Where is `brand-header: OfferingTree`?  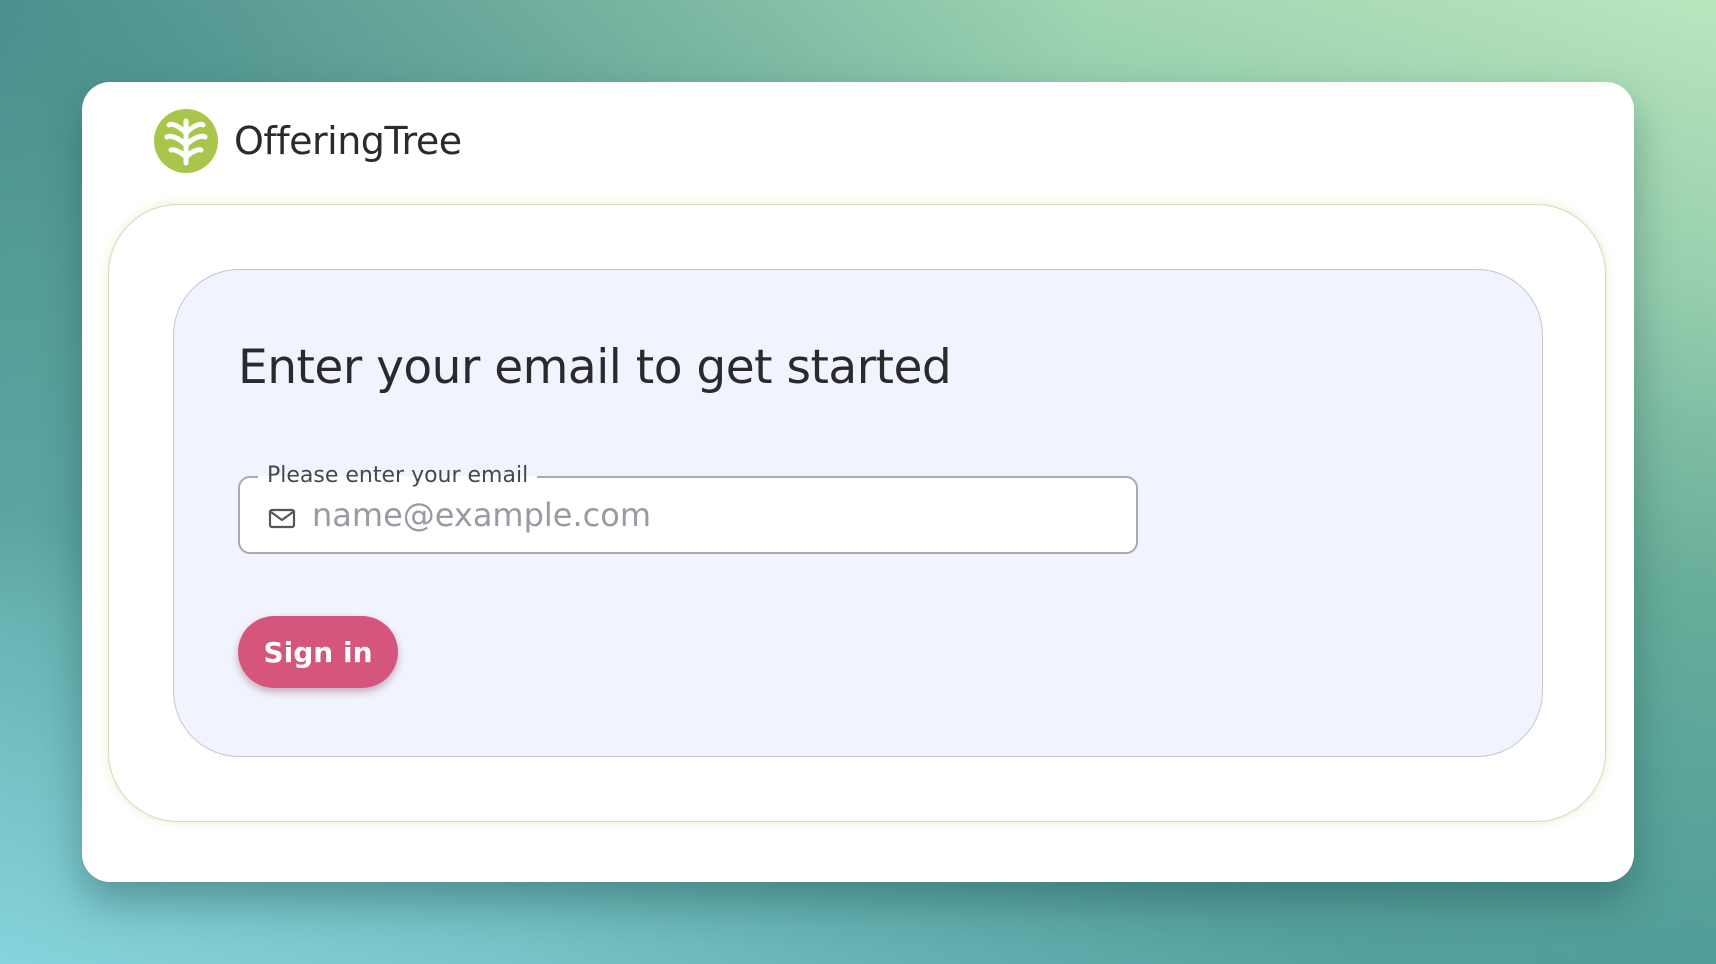
brand-header: OfferingTree is located at coordinates (308, 141).